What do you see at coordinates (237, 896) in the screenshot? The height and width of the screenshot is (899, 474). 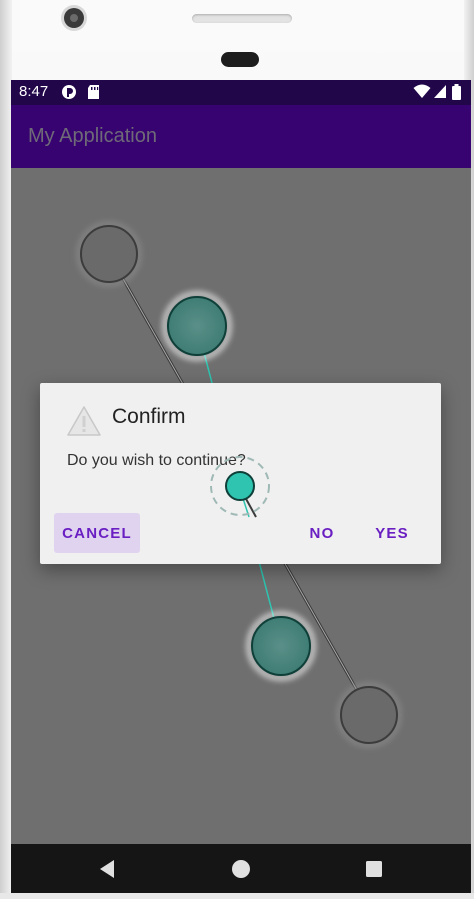 I see `device-bottom-bezel` at bounding box center [237, 896].